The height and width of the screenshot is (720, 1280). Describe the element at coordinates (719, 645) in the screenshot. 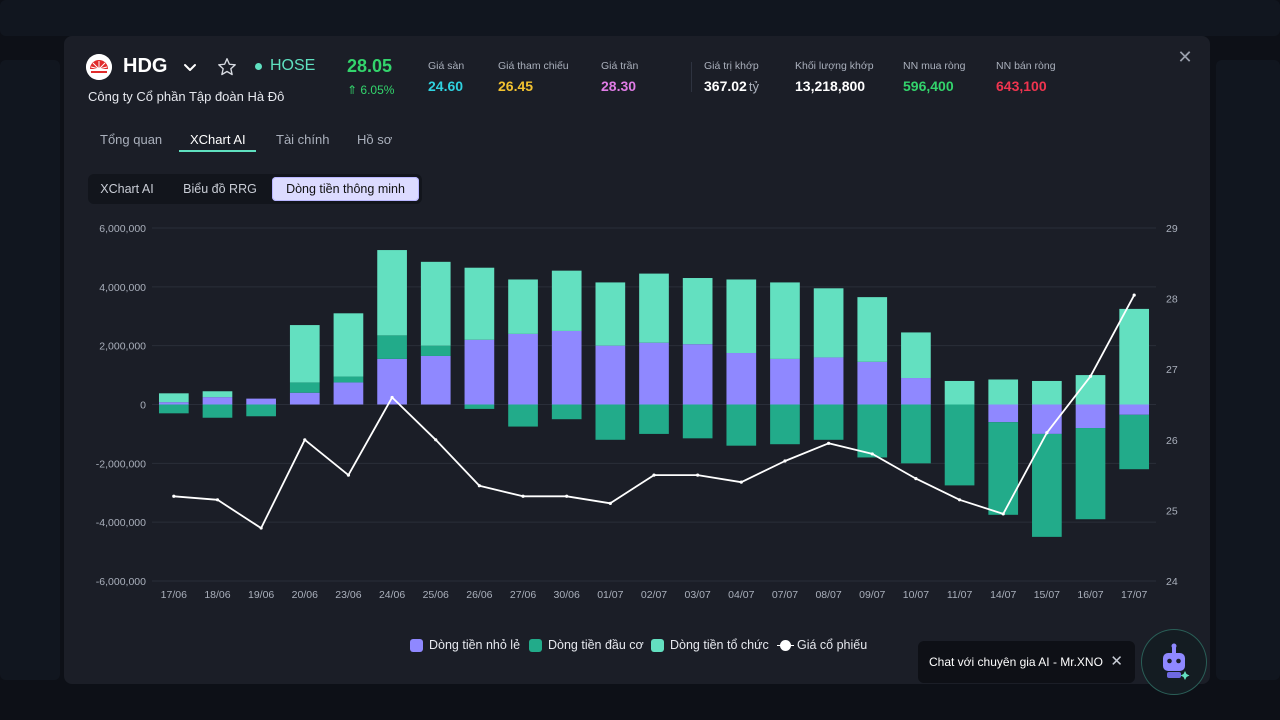

I see `legend-label: Dòng tiền tổ chức` at that location.